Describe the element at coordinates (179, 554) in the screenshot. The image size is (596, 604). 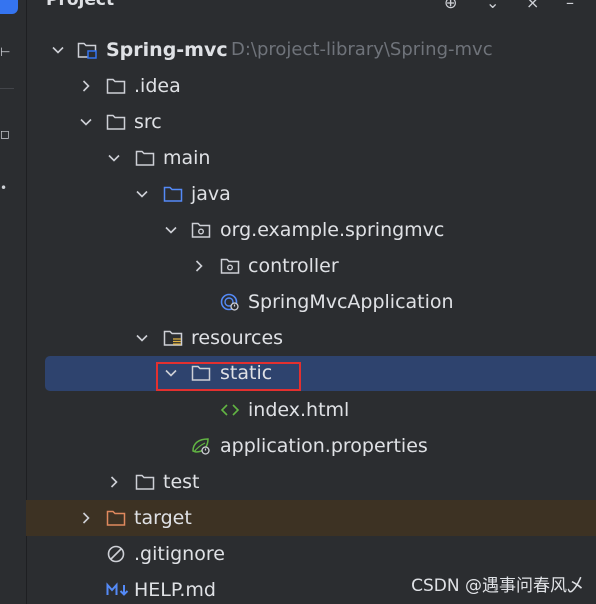
I see `tree-node-label: .gitignore` at that location.